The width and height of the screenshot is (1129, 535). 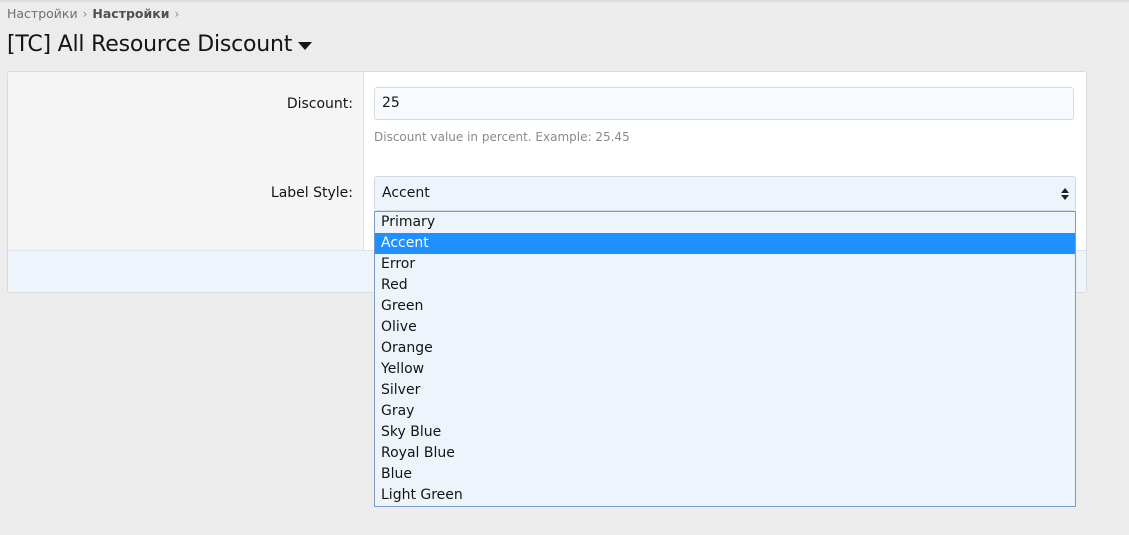 I want to click on form-label-column: Discount: Label Style:, so click(x=186, y=161).